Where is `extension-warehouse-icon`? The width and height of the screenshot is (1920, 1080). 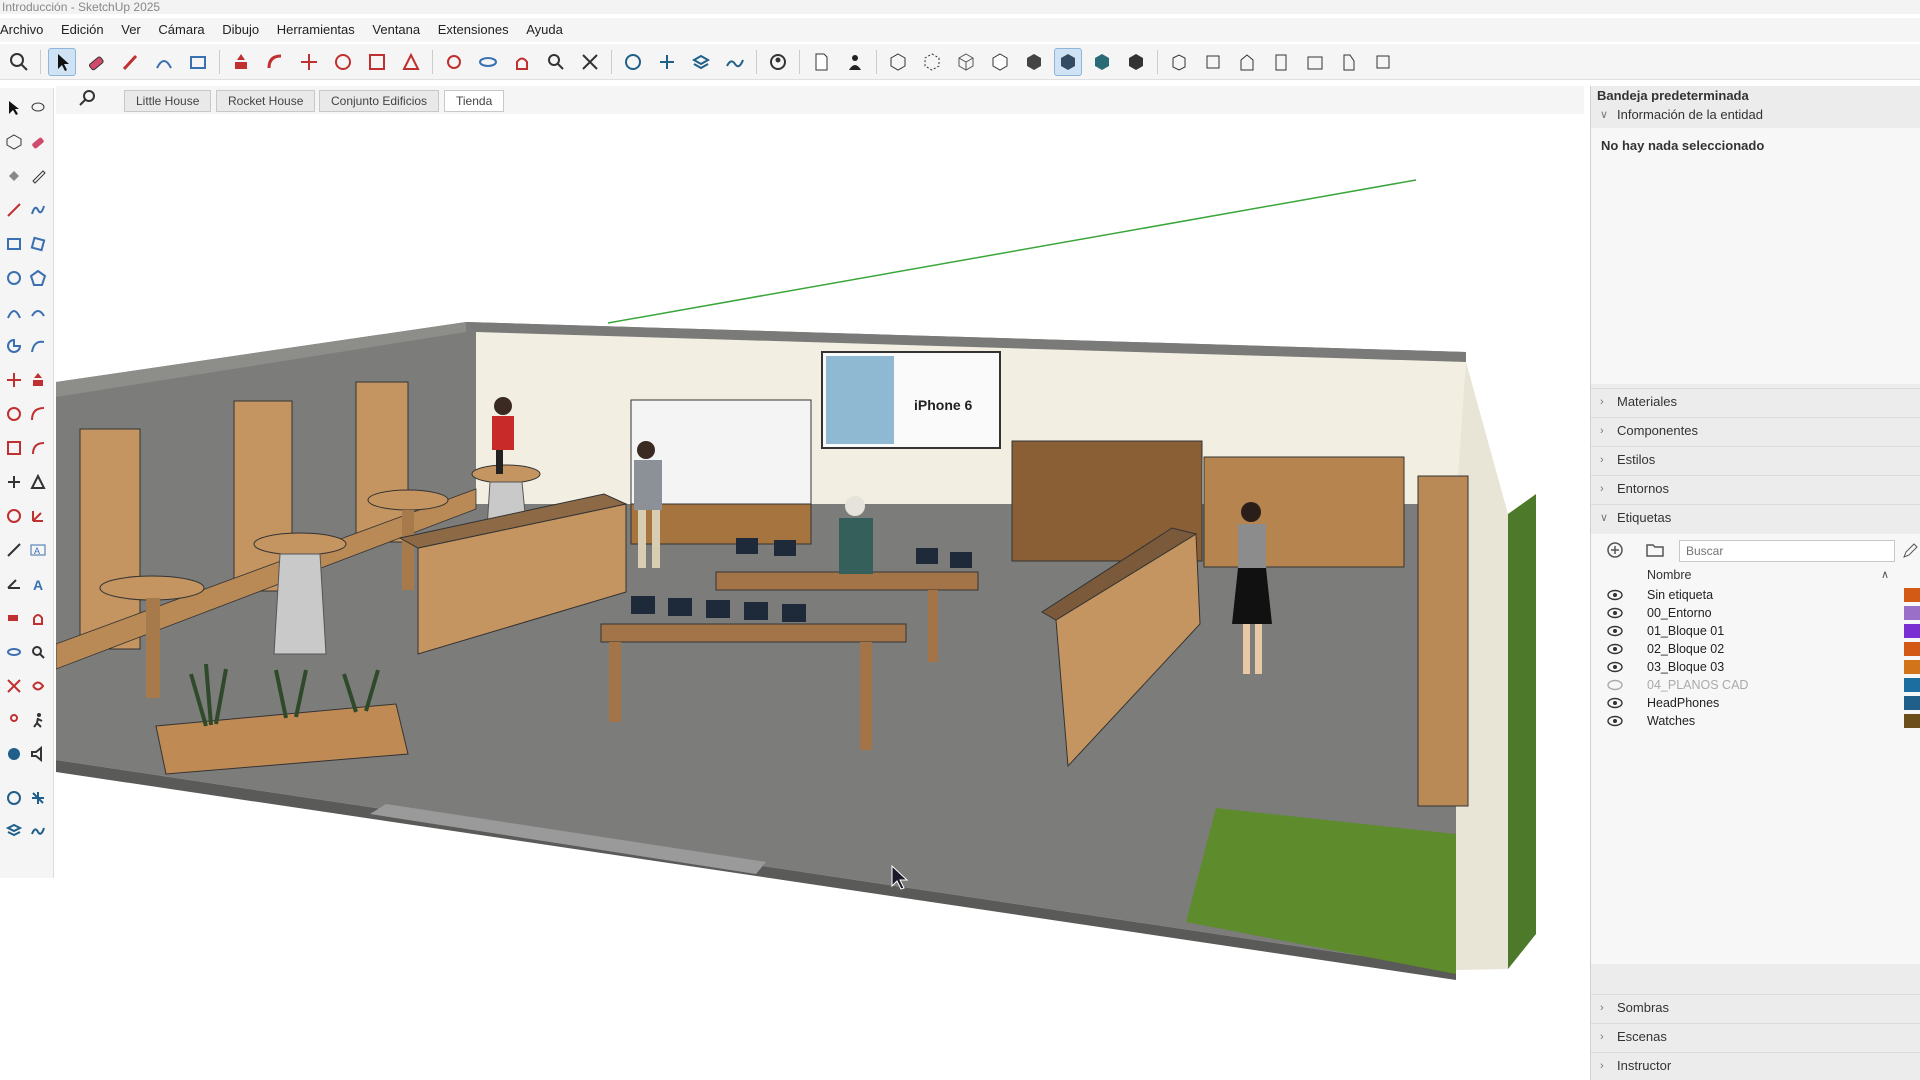
extension-warehouse-icon is located at coordinates (38, 798).